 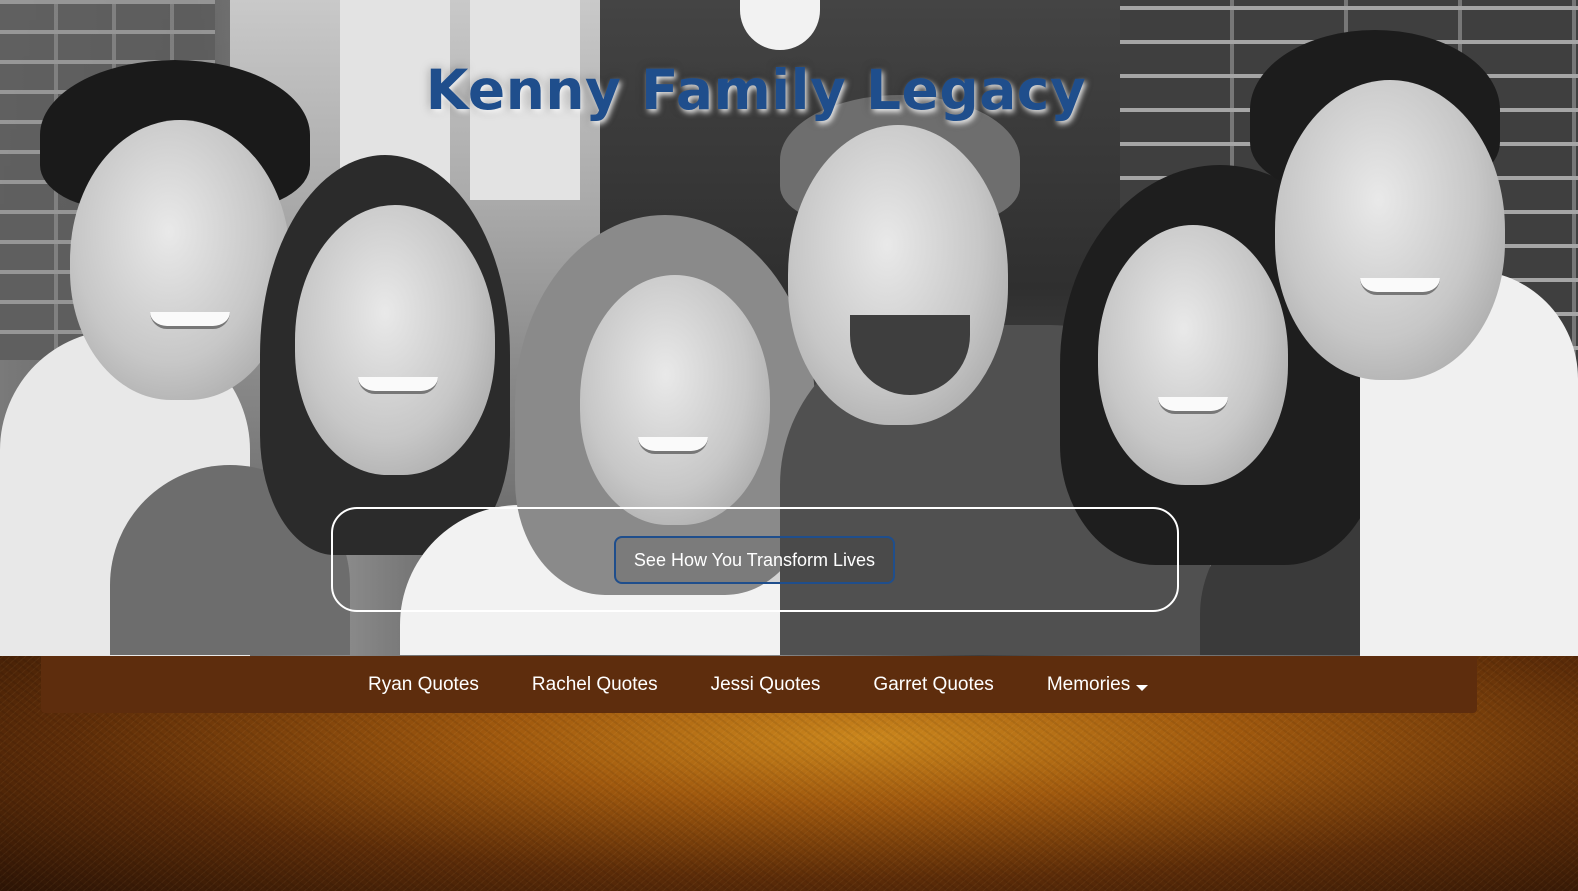 What do you see at coordinates (756, 90) in the screenshot?
I see `page-title: Kenny Family Legacy` at bounding box center [756, 90].